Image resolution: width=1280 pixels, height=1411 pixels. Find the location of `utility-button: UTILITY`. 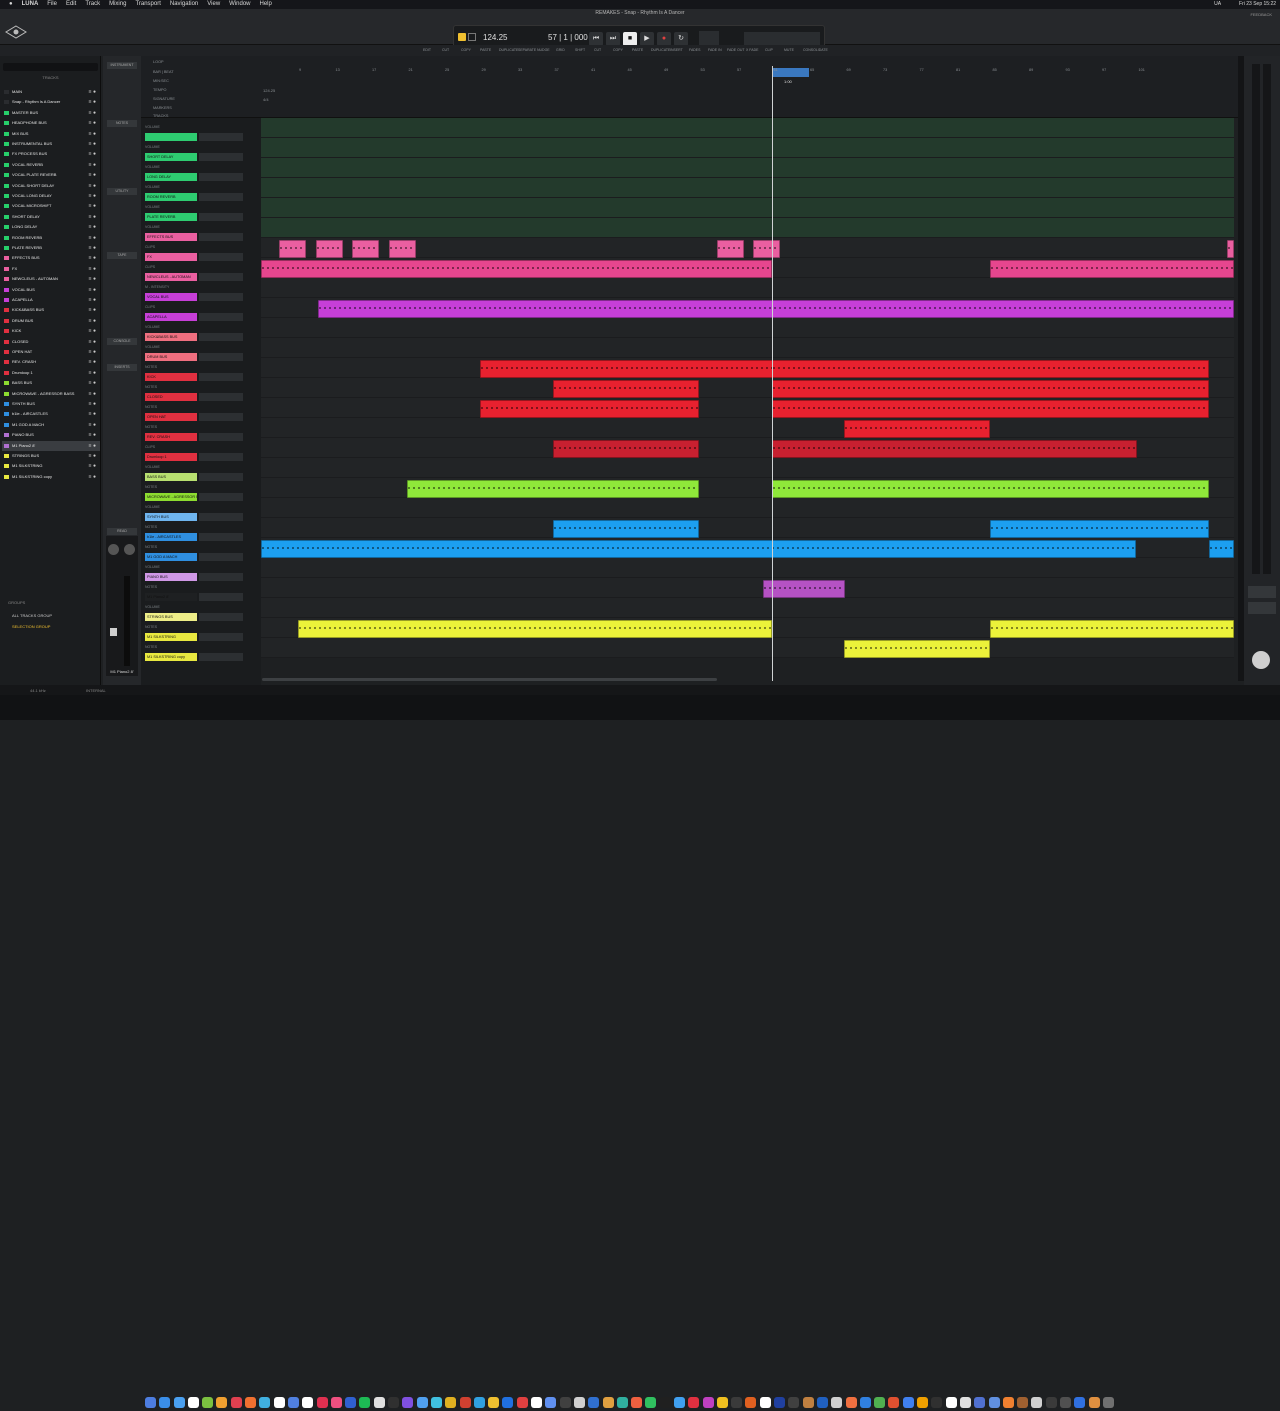

utility-button: UTILITY is located at coordinates (122, 191).